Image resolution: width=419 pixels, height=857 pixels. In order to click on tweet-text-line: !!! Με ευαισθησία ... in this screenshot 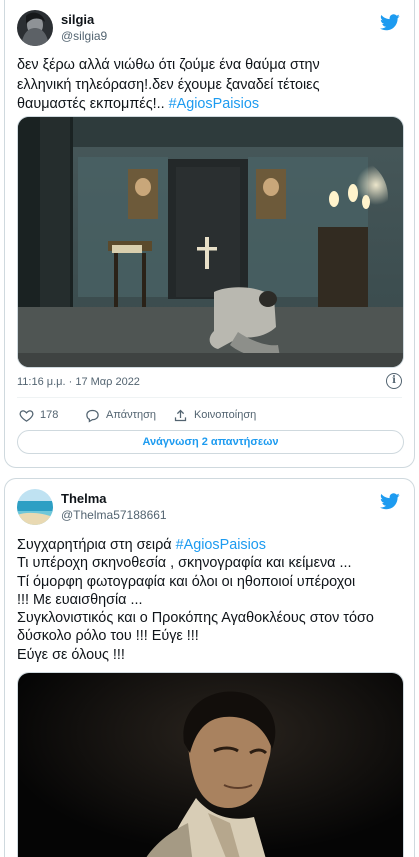, I will do `click(80, 599)`.